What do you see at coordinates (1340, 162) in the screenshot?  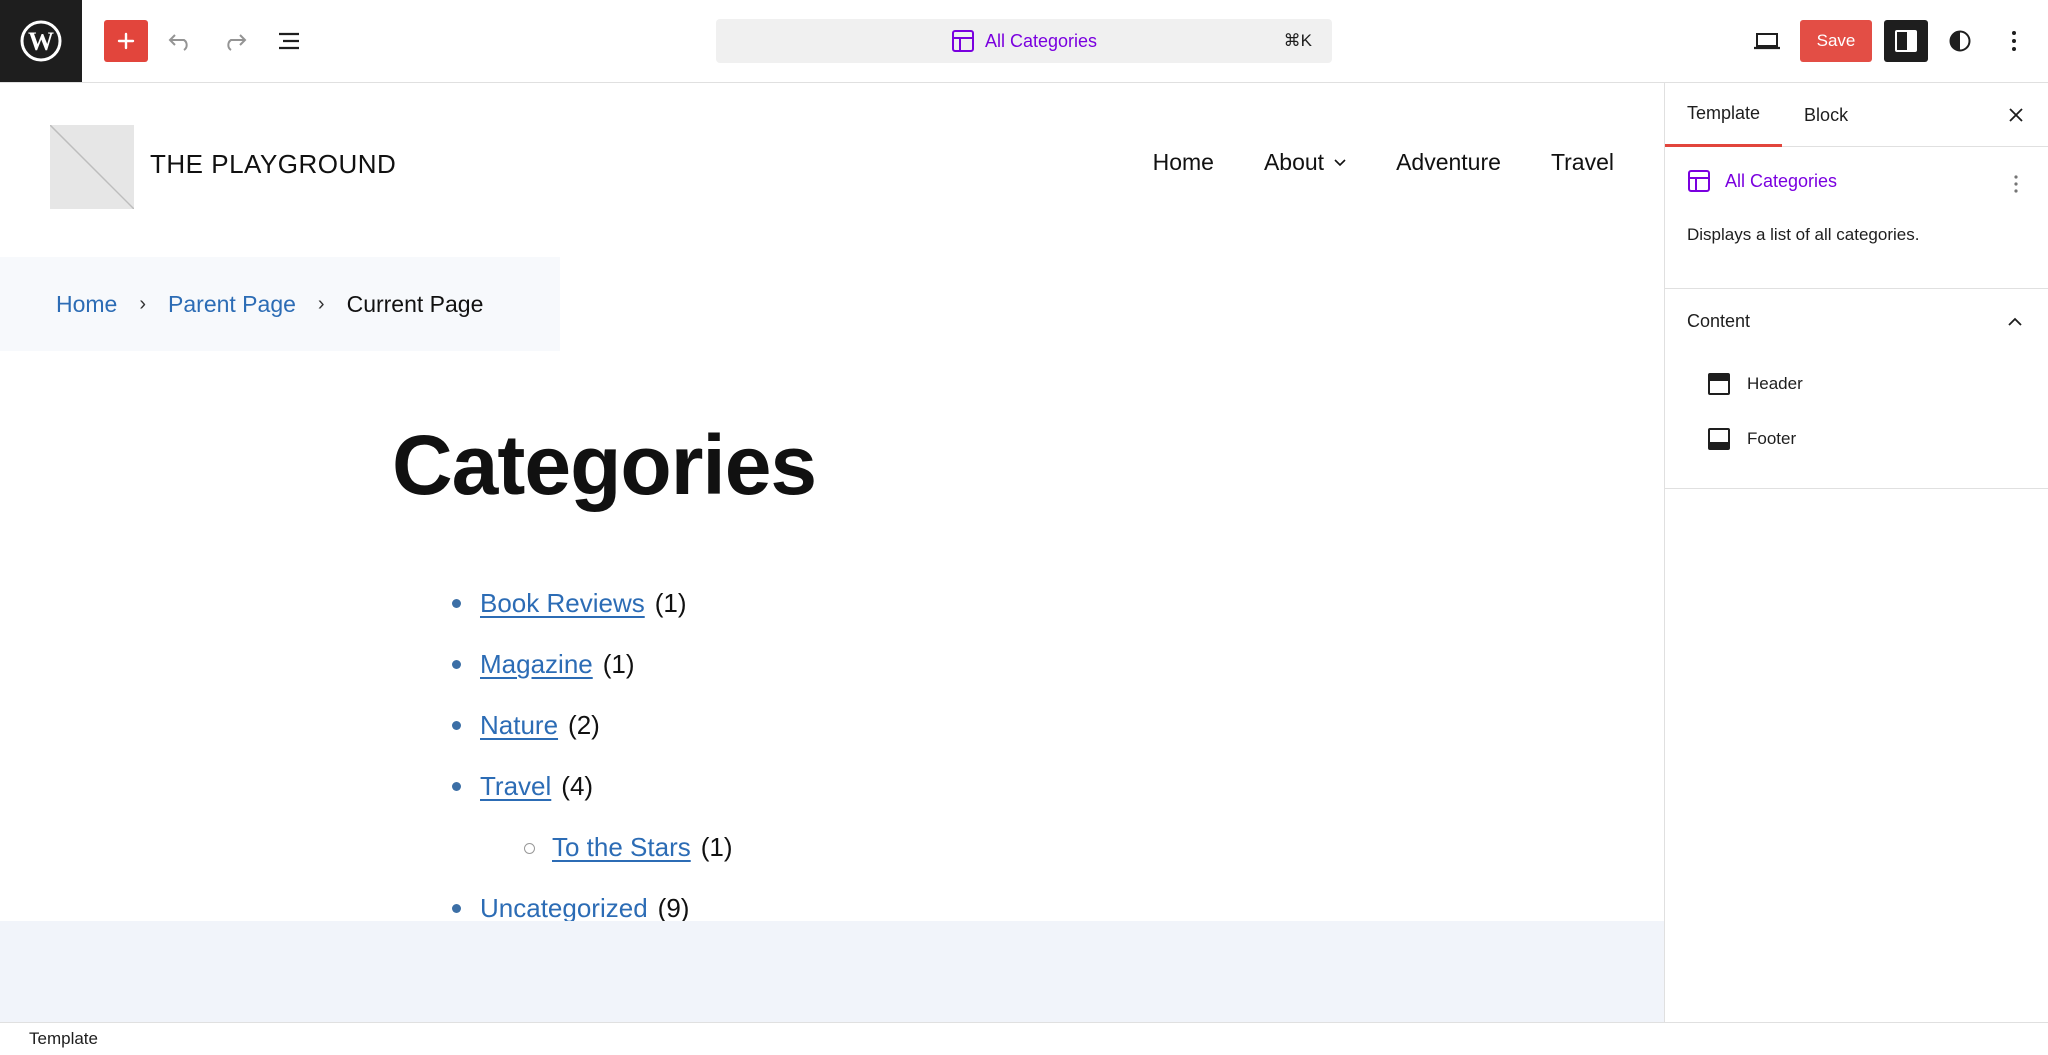 I see `chevron-down-icon` at bounding box center [1340, 162].